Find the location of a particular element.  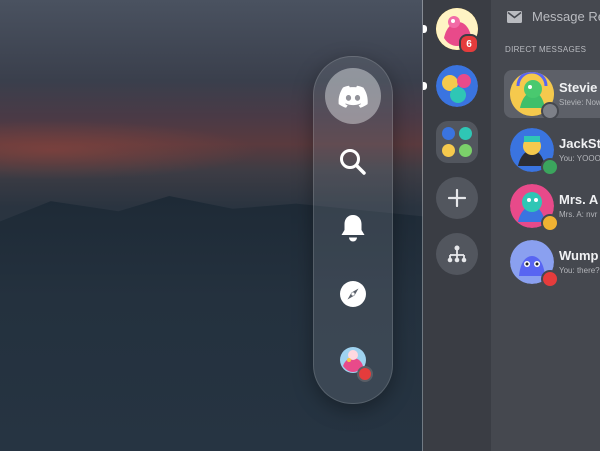

plus-icon is located at coordinates (457, 198).